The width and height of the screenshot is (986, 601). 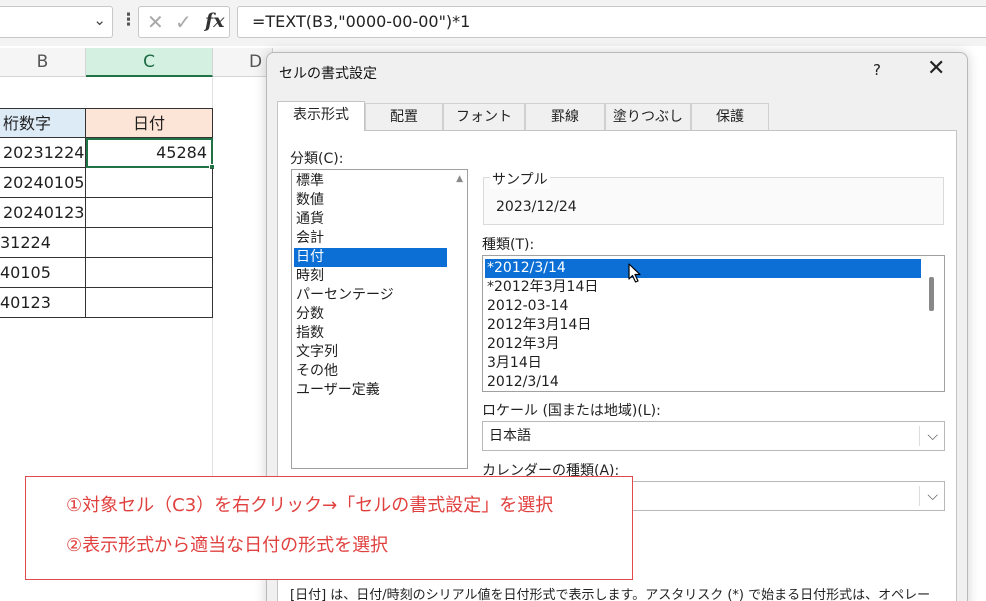 What do you see at coordinates (370, 352) in the screenshot?
I see `list-item: 文字列` at bounding box center [370, 352].